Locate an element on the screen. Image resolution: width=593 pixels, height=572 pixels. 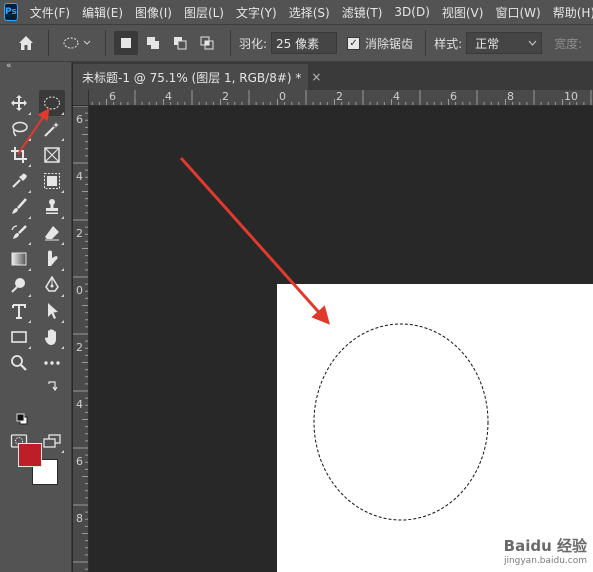
menu-select: 选择(S) is located at coordinates (309, 12).